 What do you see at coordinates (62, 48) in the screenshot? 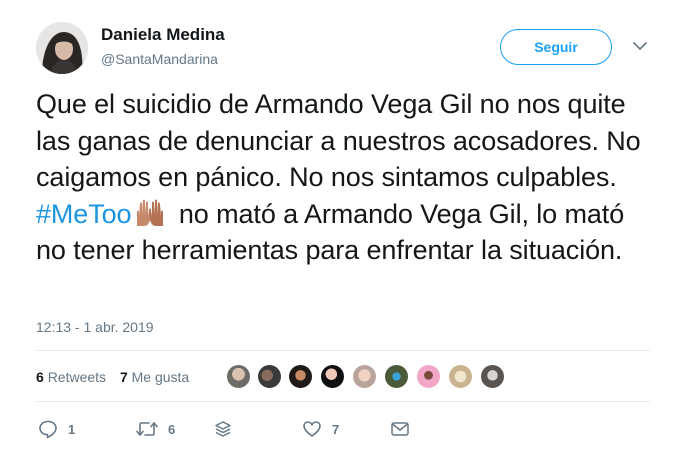
I see `author-avatar` at bounding box center [62, 48].